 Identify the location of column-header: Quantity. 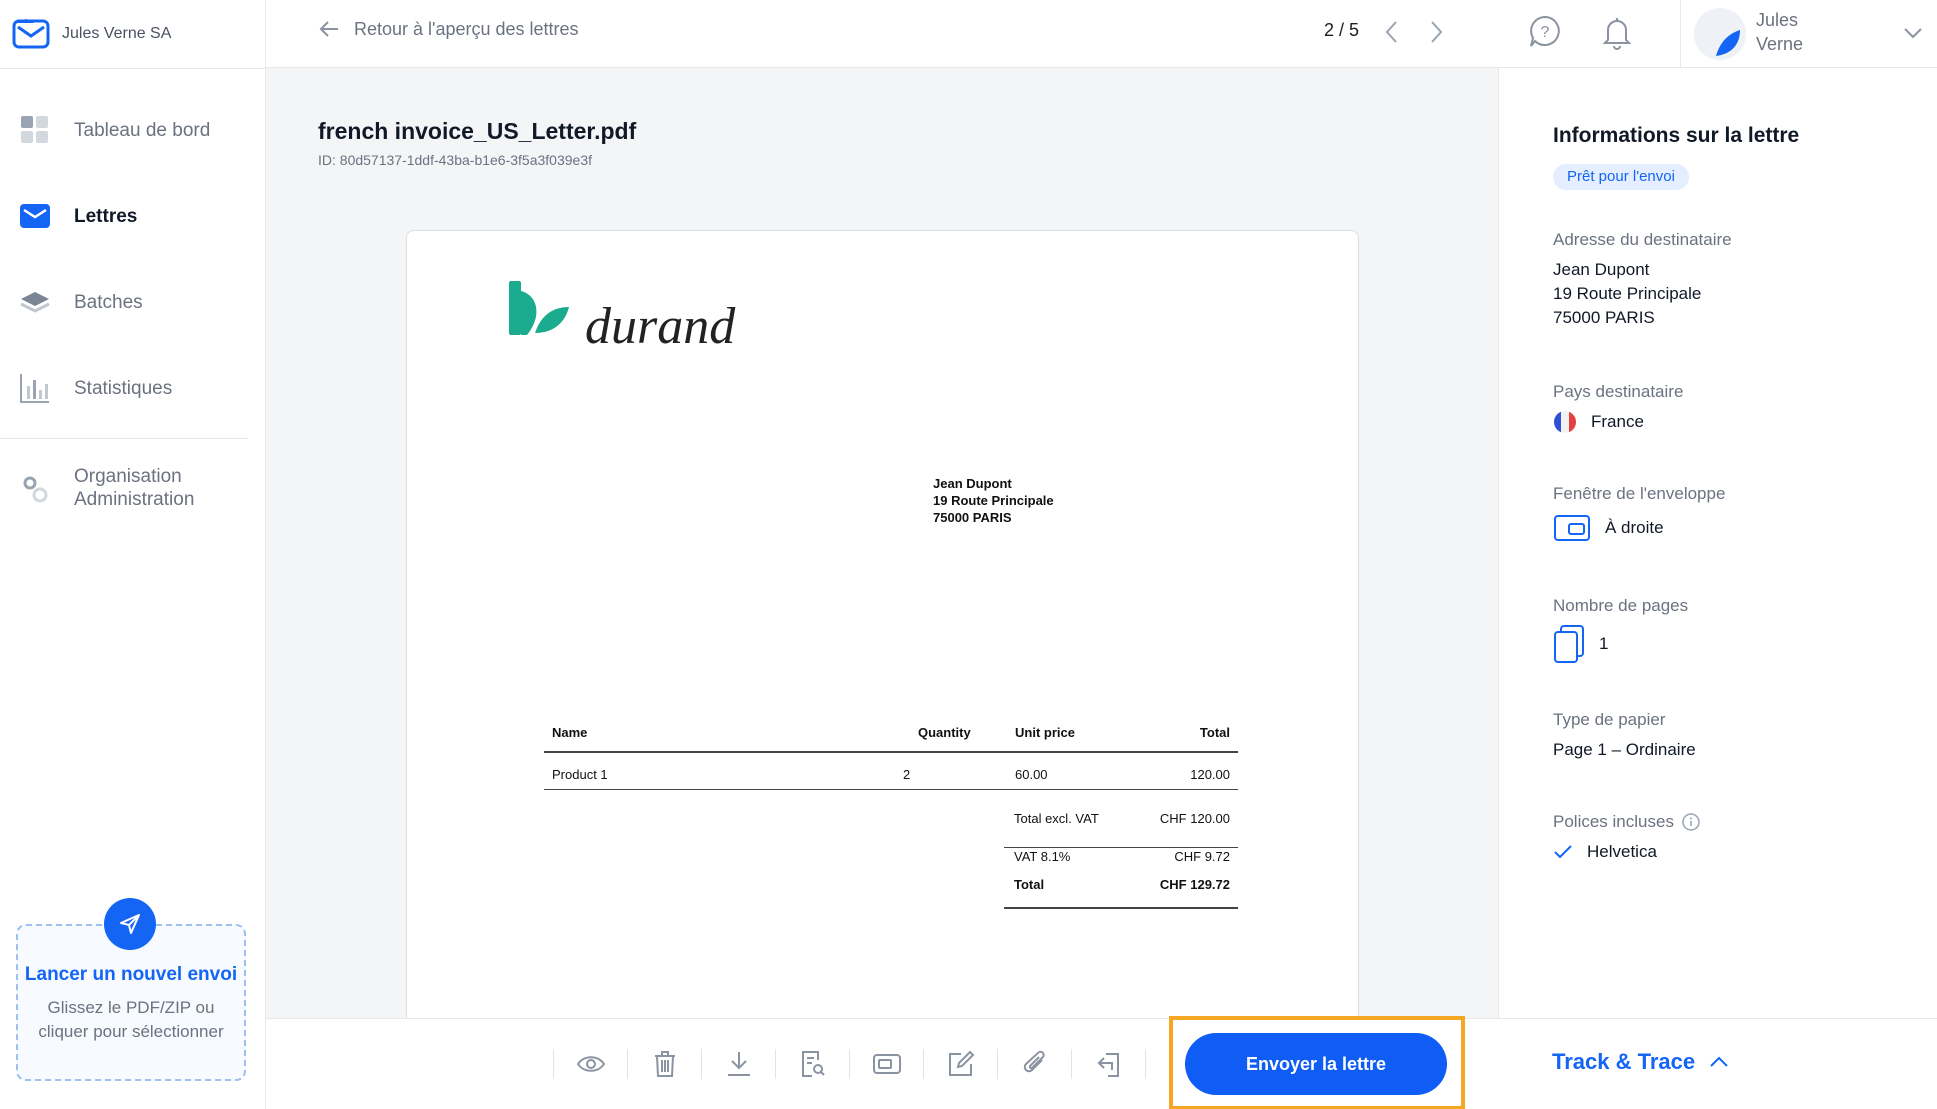
(944, 732).